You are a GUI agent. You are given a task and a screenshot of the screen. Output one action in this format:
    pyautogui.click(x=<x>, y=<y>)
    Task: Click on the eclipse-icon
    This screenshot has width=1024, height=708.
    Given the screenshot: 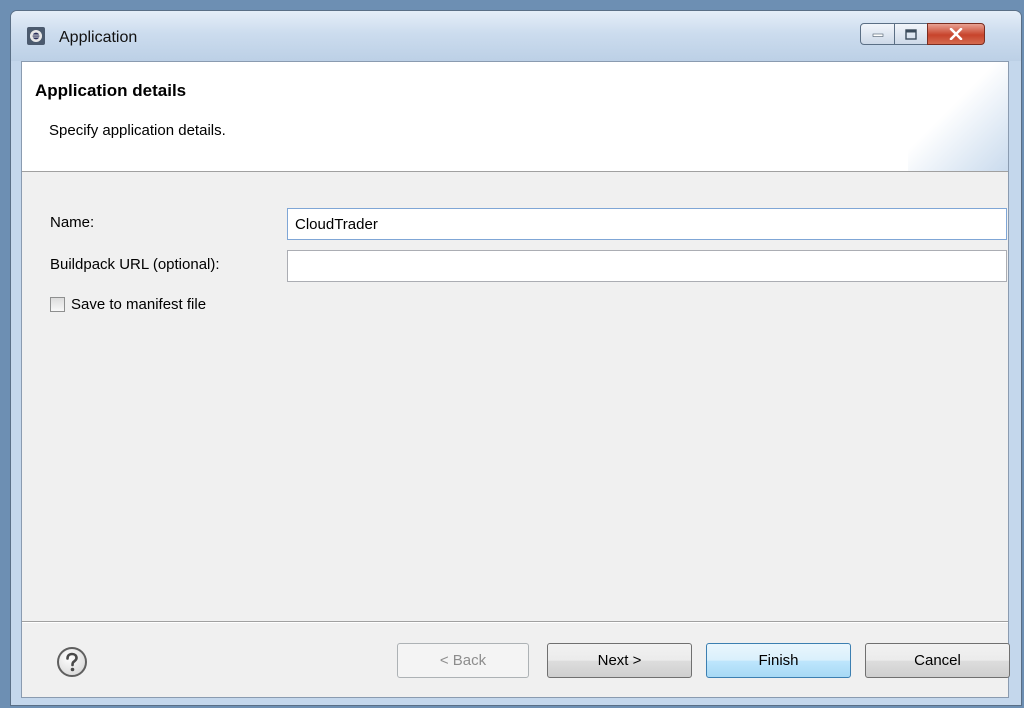 What is the action you would take?
    pyautogui.click(x=36, y=36)
    